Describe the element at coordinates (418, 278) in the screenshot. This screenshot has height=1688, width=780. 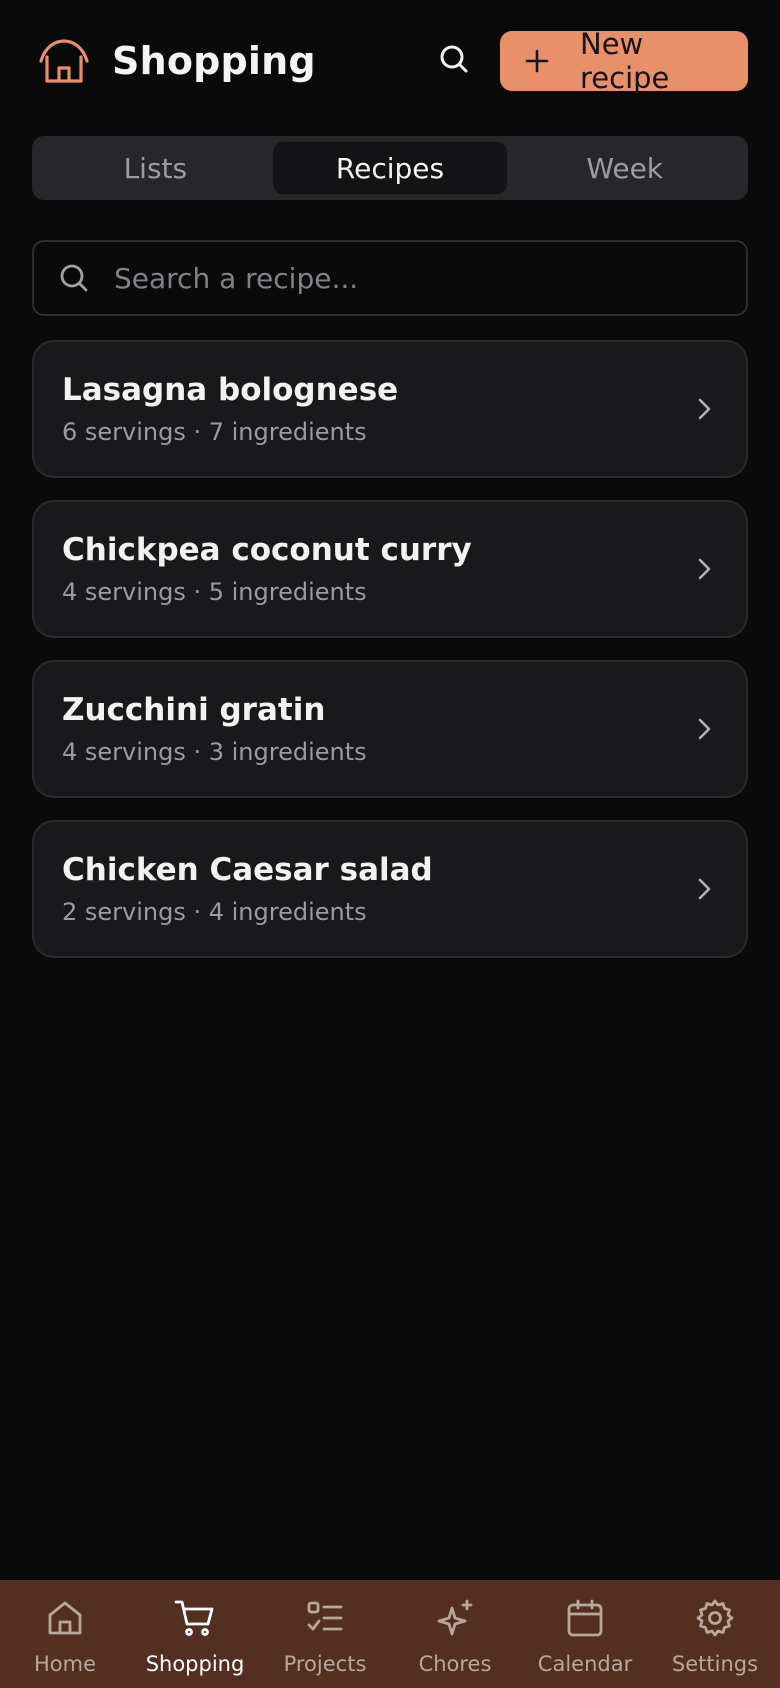
I see `search-input` at that location.